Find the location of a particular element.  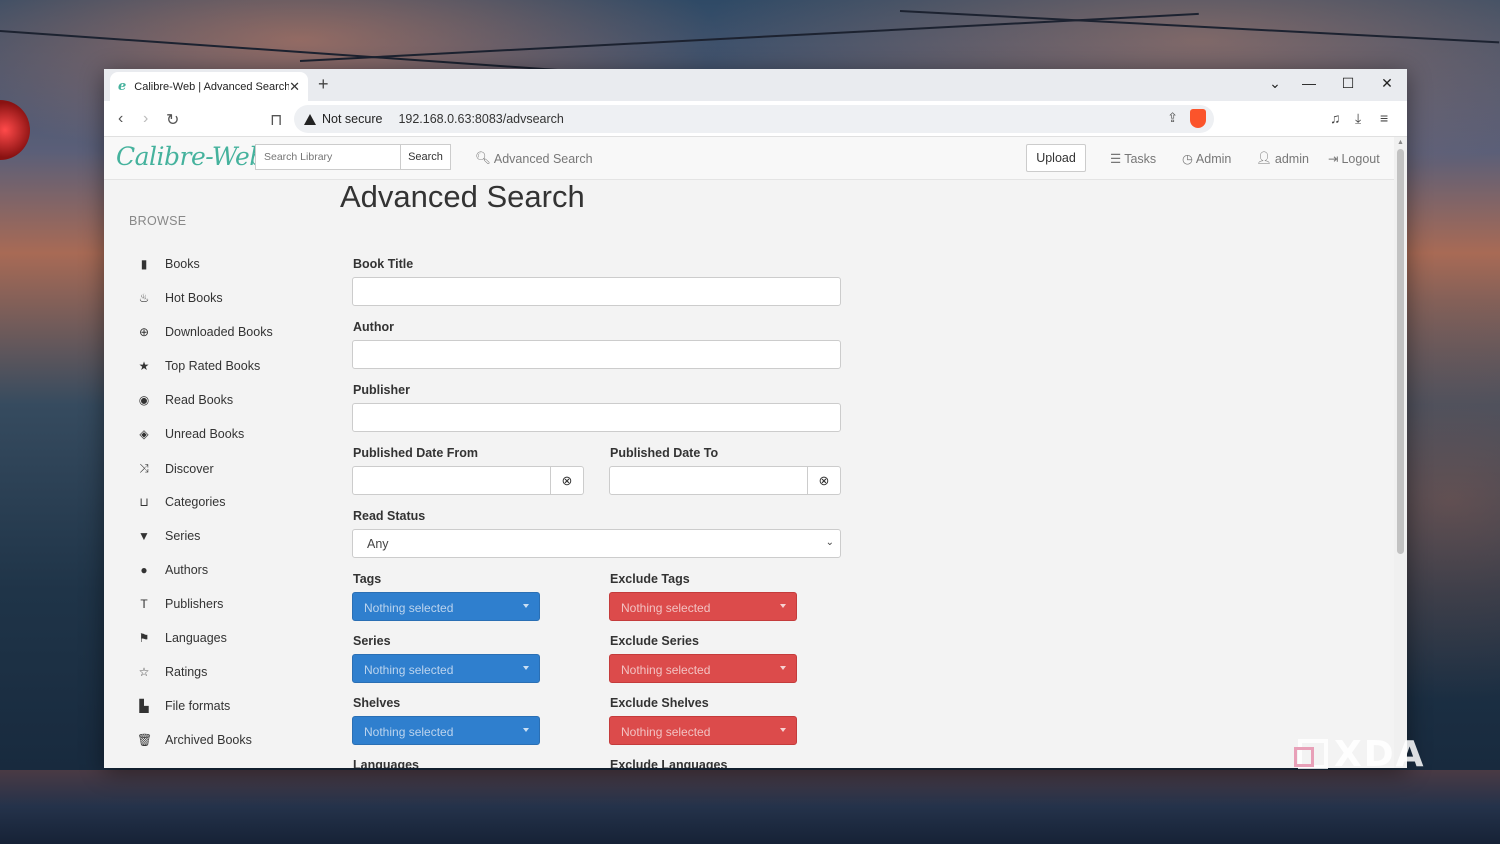

date-to-input is located at coordinates (708, 480).